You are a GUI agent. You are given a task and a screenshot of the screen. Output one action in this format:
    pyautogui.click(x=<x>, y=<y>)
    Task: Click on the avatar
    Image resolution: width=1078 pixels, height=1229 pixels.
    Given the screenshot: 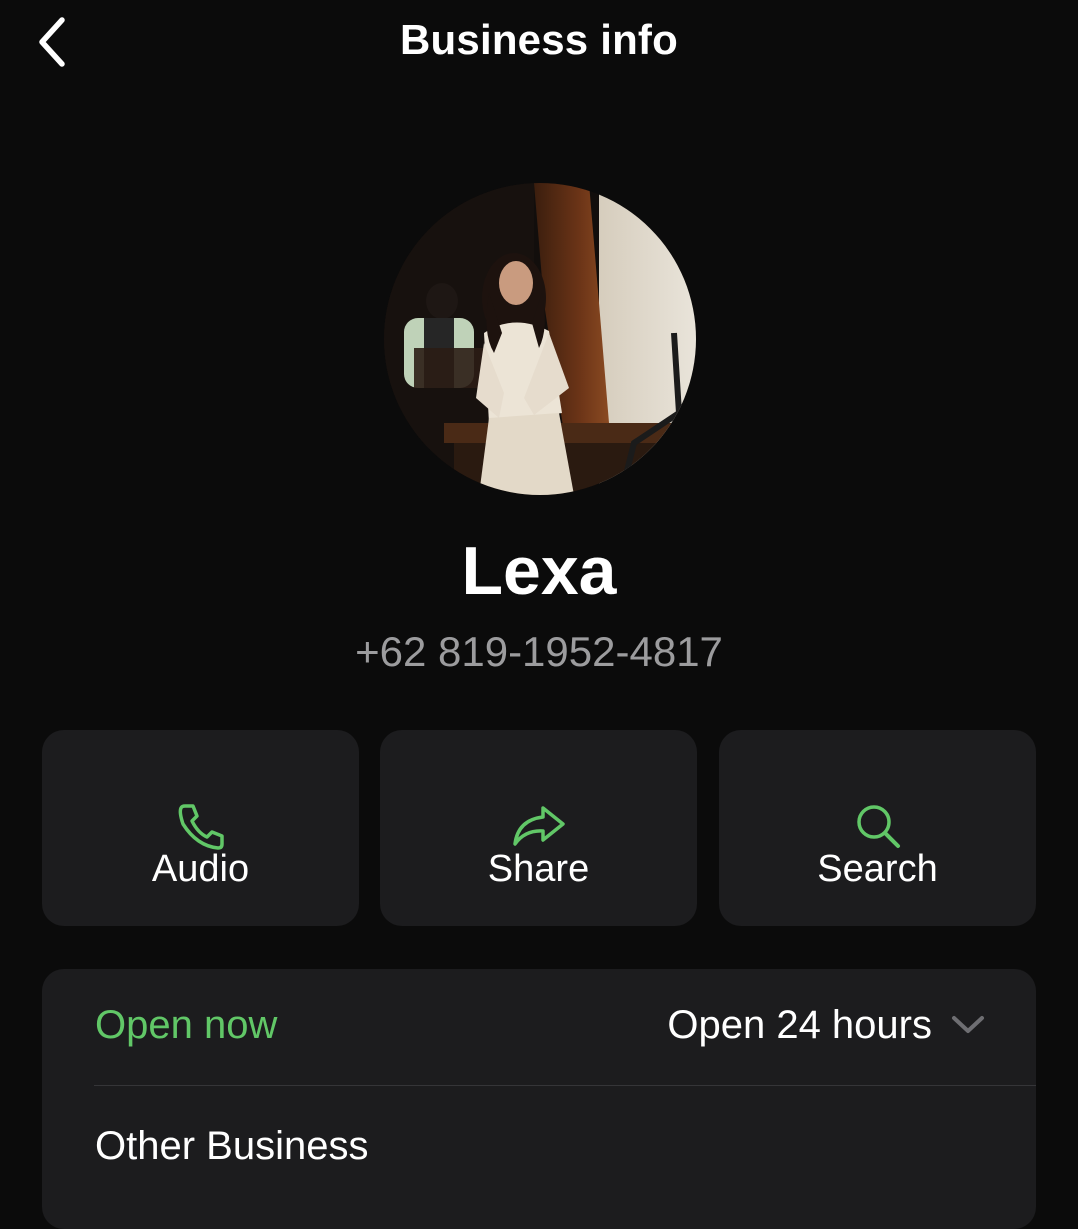 What is the action you would take?
    pyautogui.click(x=540, y=339)
    